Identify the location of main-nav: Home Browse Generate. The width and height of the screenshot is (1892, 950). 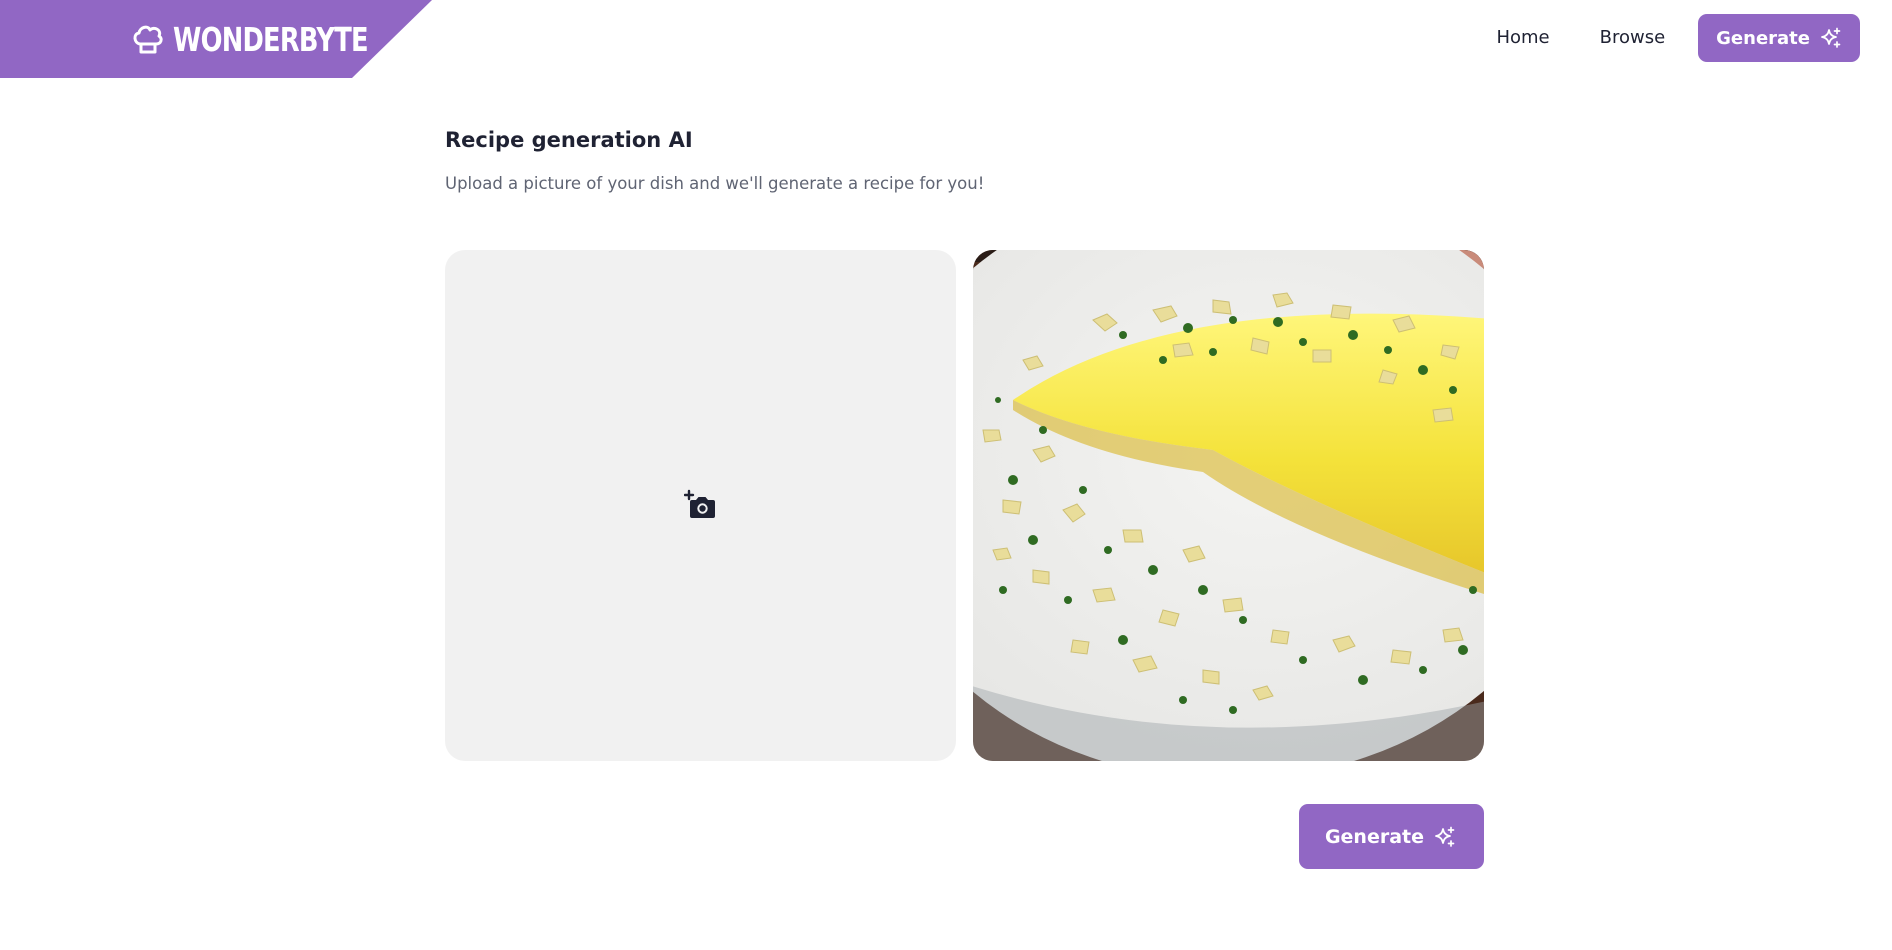
(1665, 38).